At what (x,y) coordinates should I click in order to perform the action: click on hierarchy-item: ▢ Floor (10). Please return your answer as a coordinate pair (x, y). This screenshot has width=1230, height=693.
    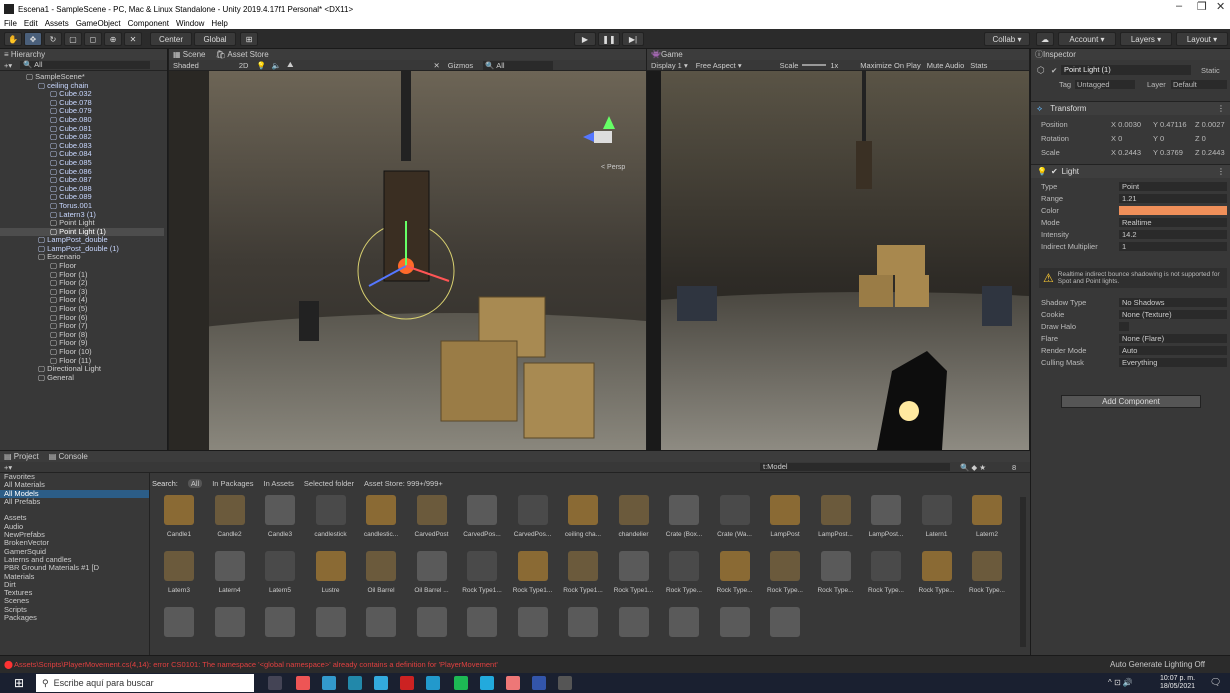
    Looking at the image, I should click on (82, 352).